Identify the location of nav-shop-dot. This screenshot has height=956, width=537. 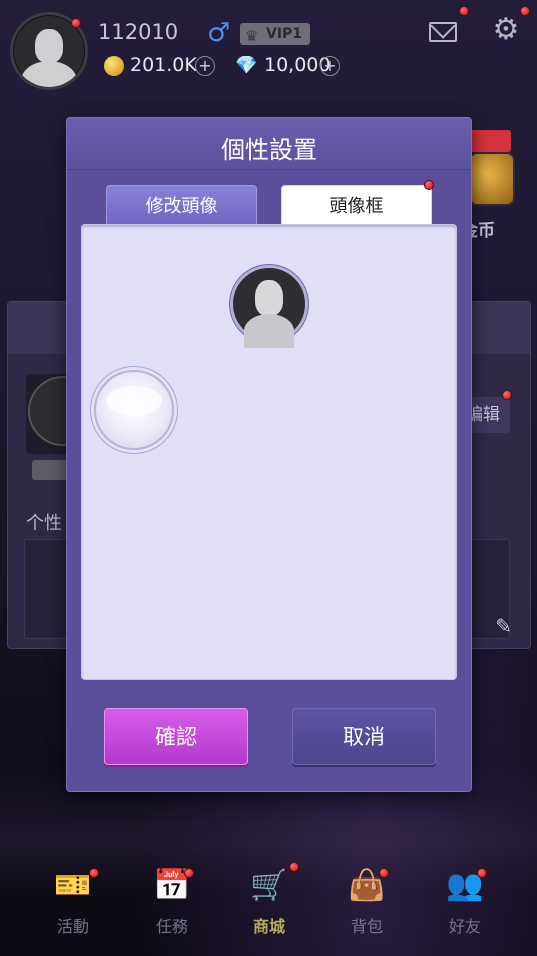
(294, 867).